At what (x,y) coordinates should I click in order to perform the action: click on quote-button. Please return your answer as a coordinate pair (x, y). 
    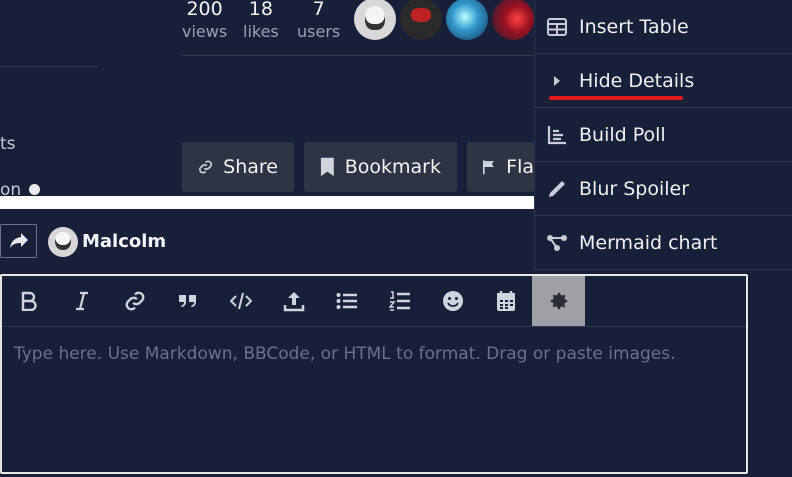
    Looking at the image, I should click on (187, 301).